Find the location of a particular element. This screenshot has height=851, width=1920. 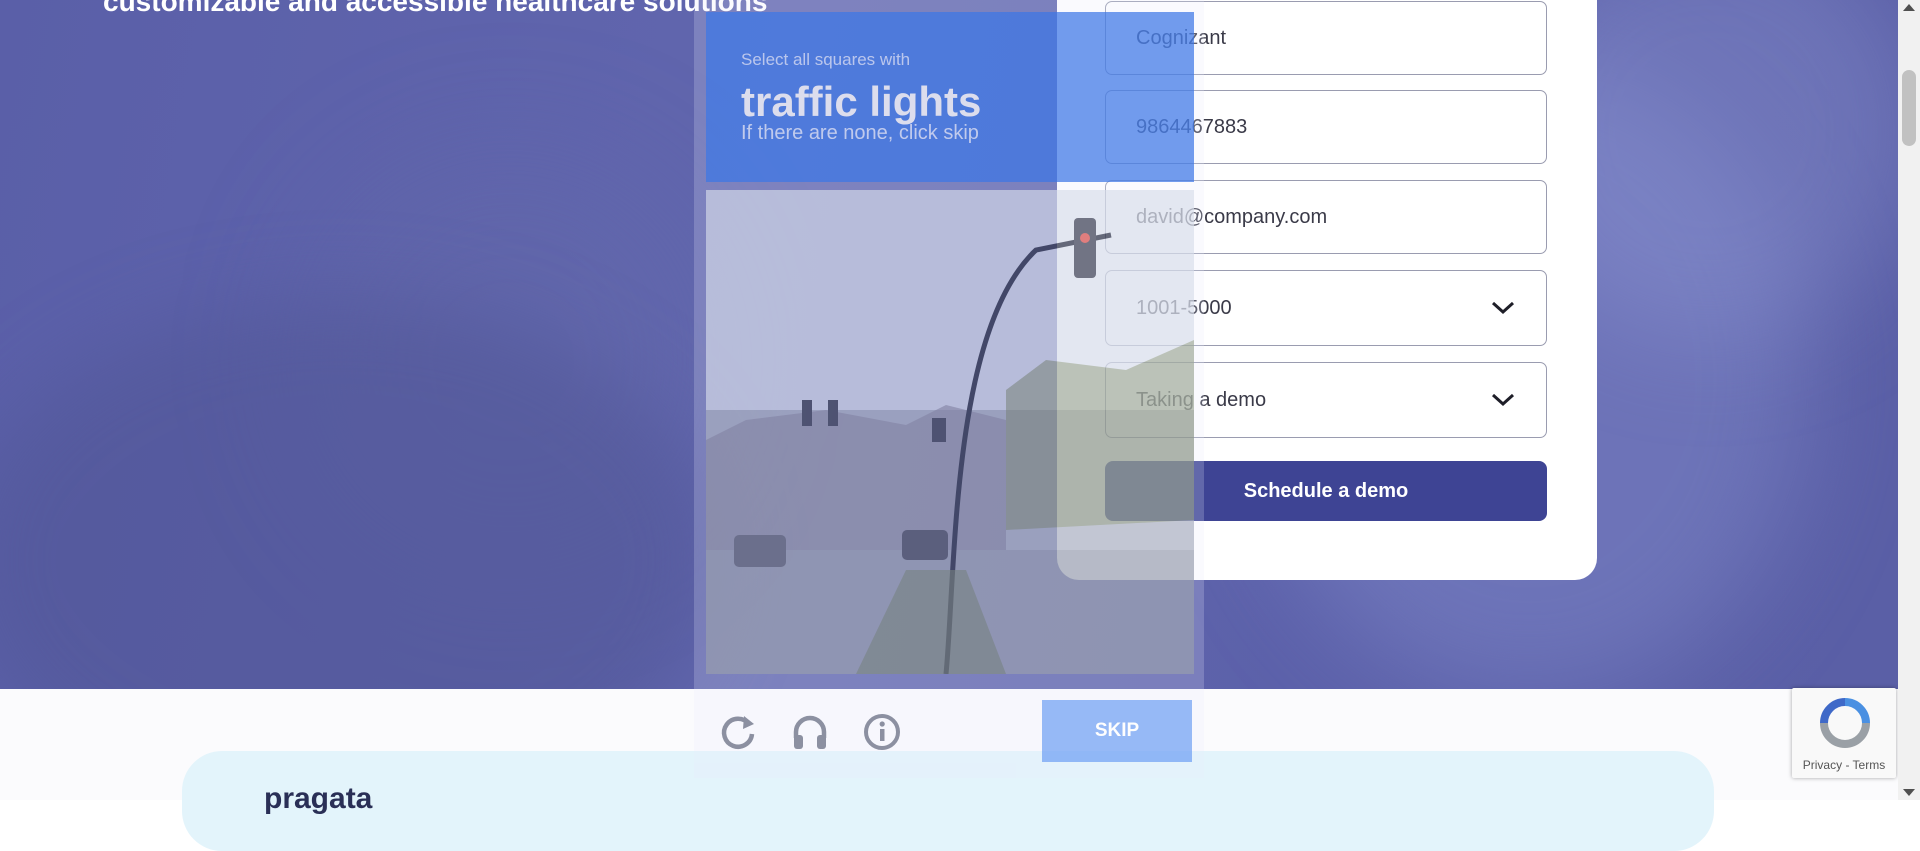

captcha-tile-grid is located at coordinates (950, 432).